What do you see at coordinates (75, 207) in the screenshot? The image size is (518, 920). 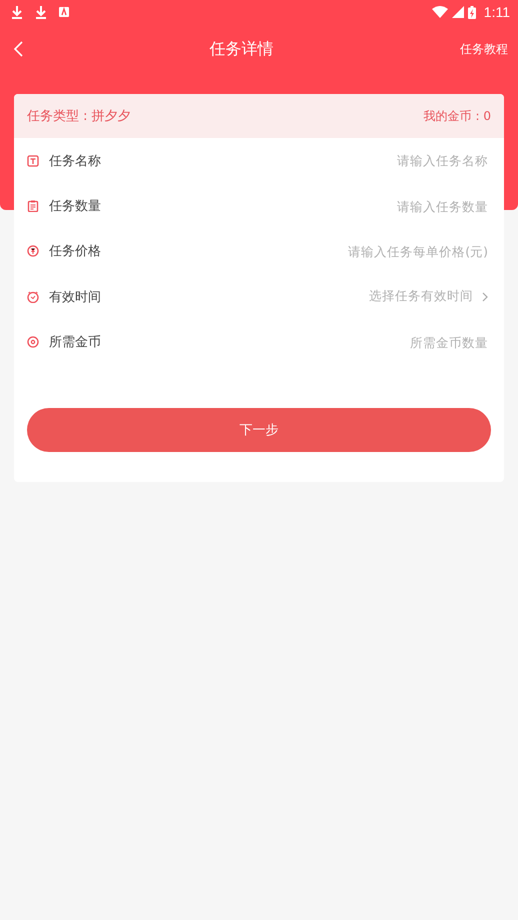 I see `field-label: 任务数量` at bounding box center [75, 207].